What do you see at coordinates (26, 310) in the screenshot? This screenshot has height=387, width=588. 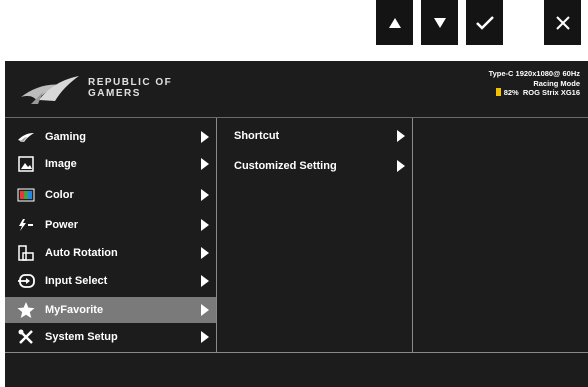 I see `star-icon` at bounding box center [26, 310].